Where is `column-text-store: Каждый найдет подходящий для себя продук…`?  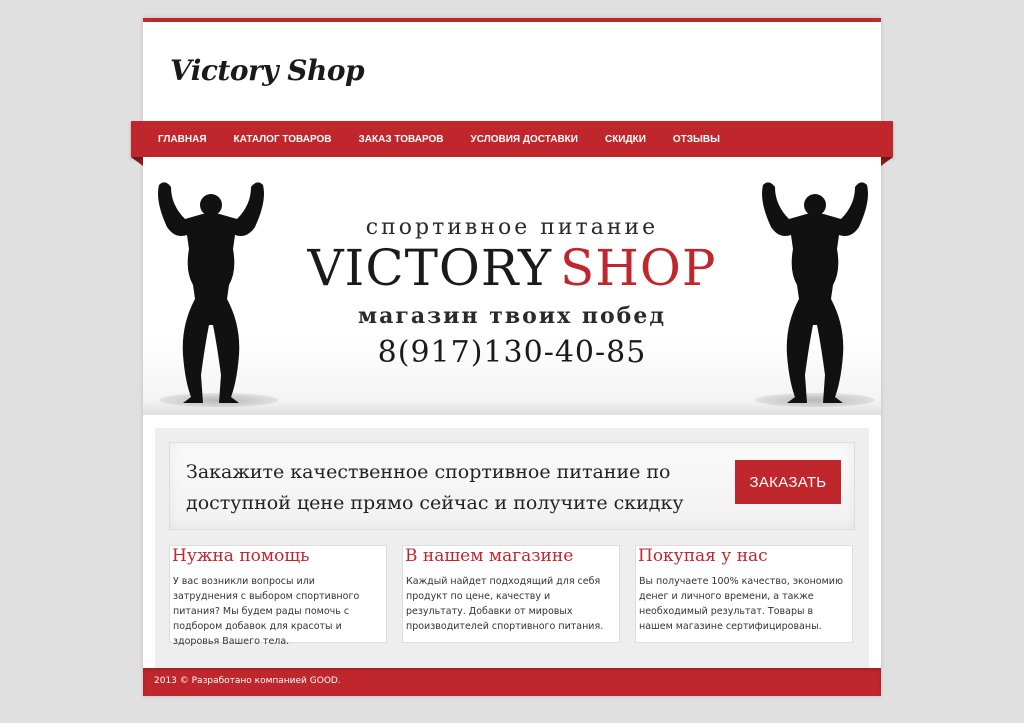 column-text-store: Каждый найдет подходящий для себя продук… is located at coordinates (505, 604).